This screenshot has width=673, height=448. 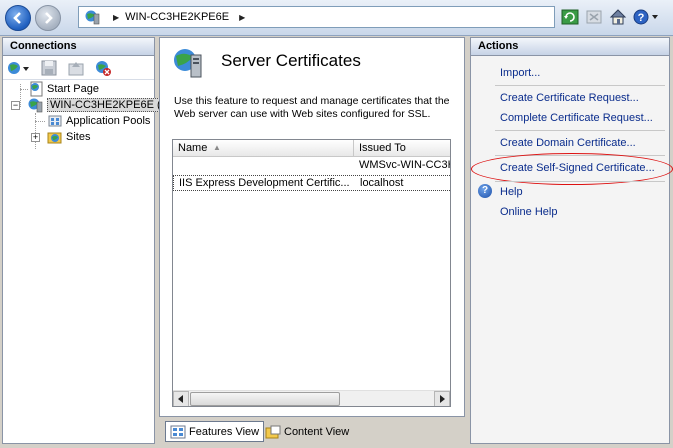 I want to click on start-page-icon, so click(x=36, y=89).